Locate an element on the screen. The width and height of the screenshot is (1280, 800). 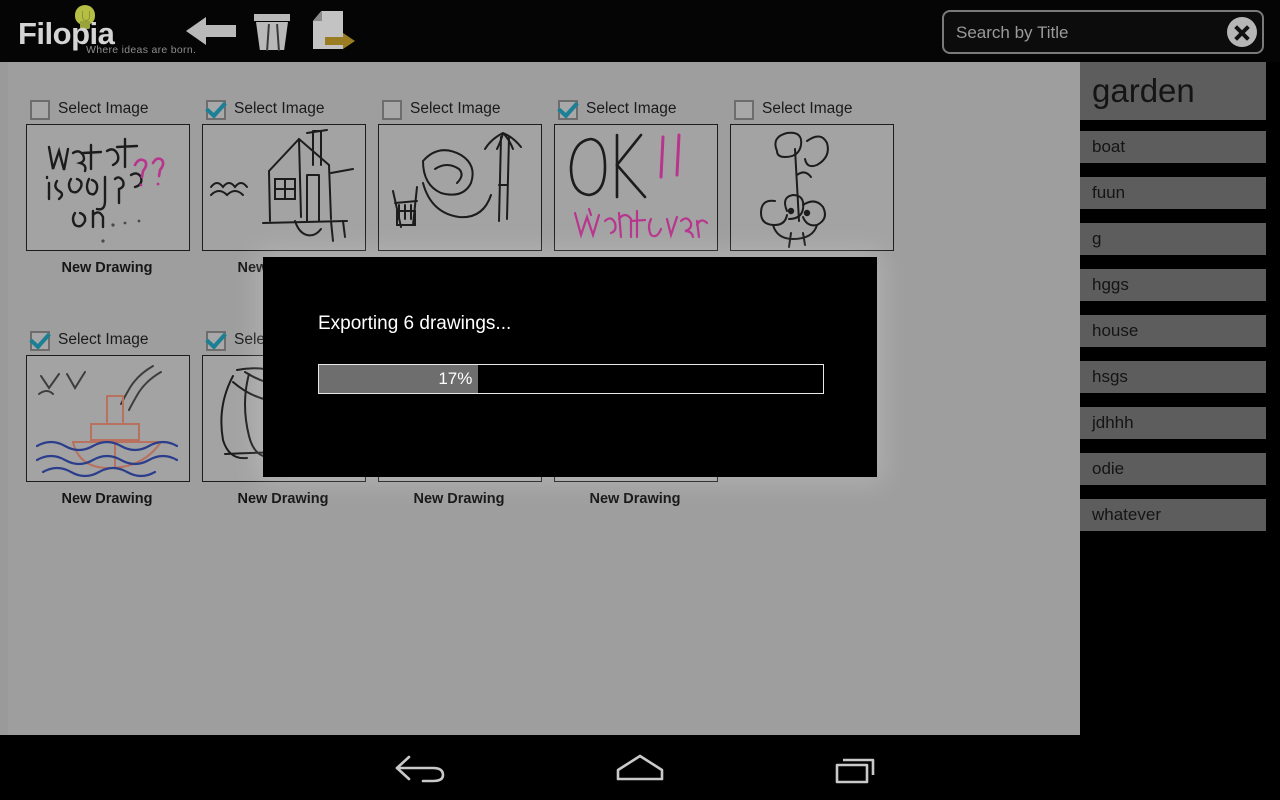
nav-home-button is located at coordinates (640, 768).